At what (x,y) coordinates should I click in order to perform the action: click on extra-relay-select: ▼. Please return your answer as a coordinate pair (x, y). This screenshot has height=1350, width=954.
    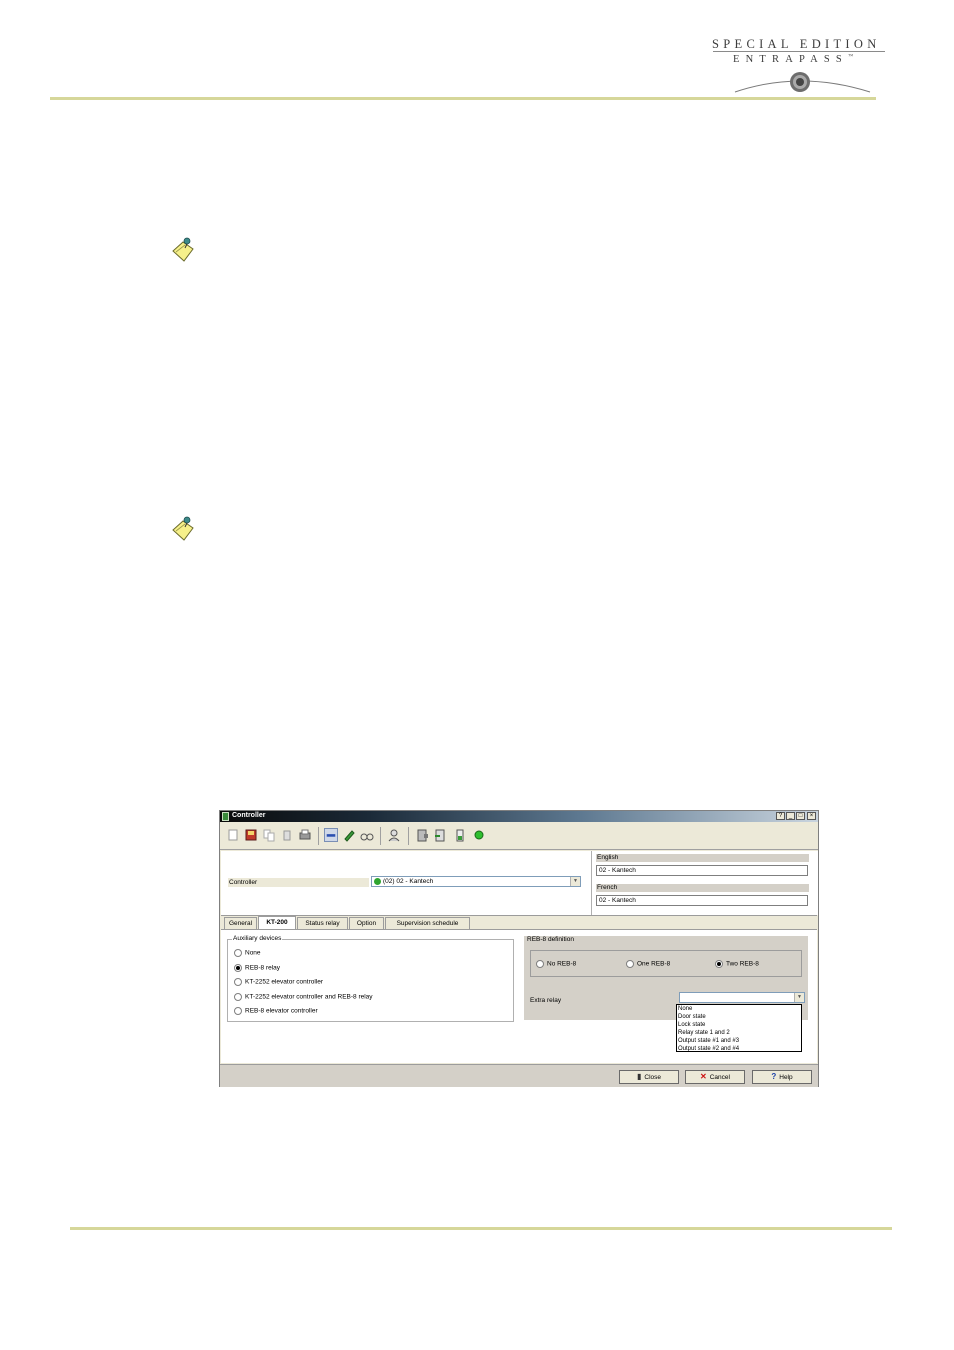
    Looking at the image, I should click on (742, 997).